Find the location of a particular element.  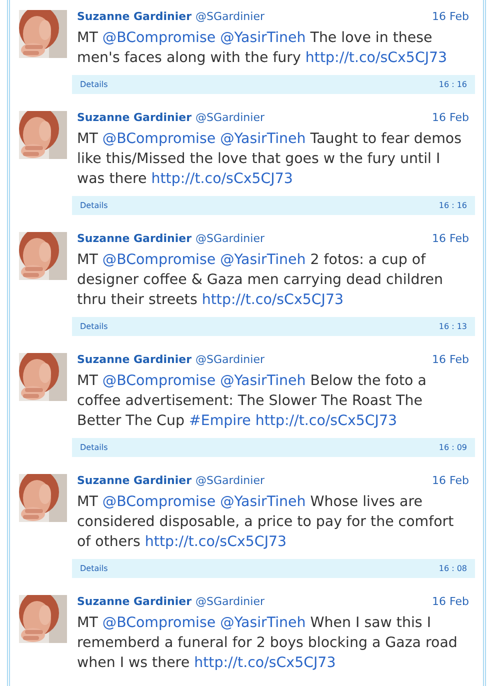

tweet-text: MT @BCompromise @YasirTineh Whose lives are considered disposable, a price to pay for the comfort of others http://t.co/sCx5CJ73 is located at coordinates (266, 522).